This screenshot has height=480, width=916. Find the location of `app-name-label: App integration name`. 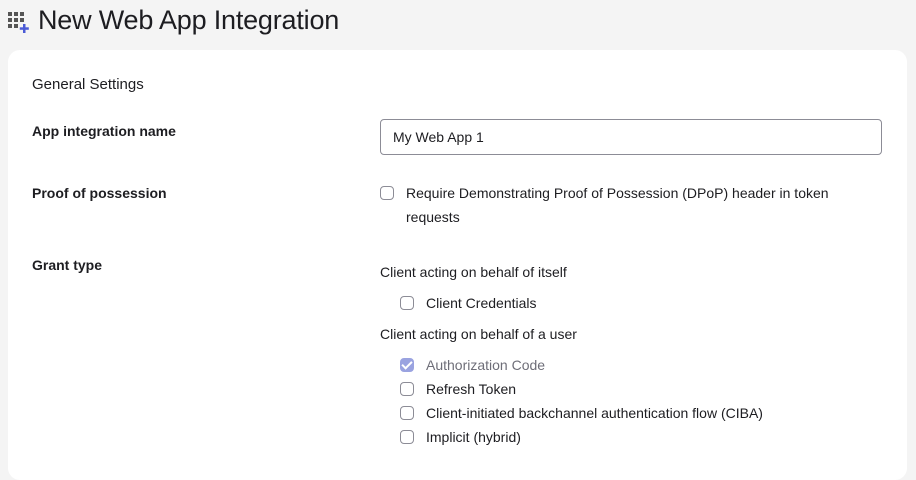

app-name-label: App integration name is located at coordinates (104, 131).